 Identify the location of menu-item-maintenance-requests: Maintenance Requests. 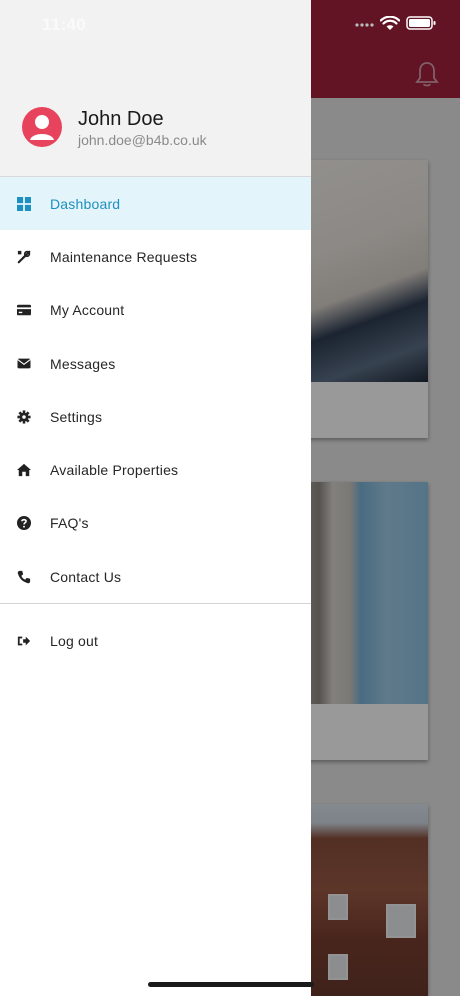
(155, 256).